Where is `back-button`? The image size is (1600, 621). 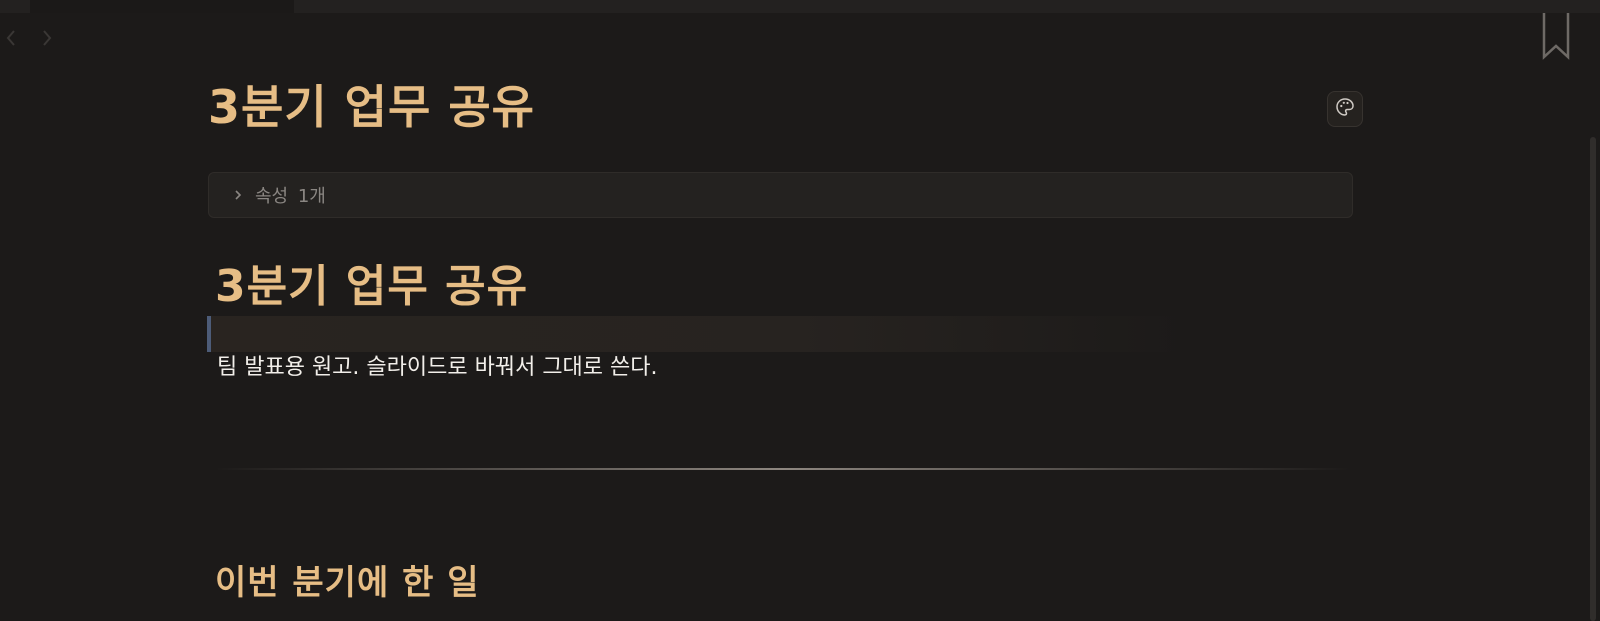 back-button is located at coordinates (11, 38).